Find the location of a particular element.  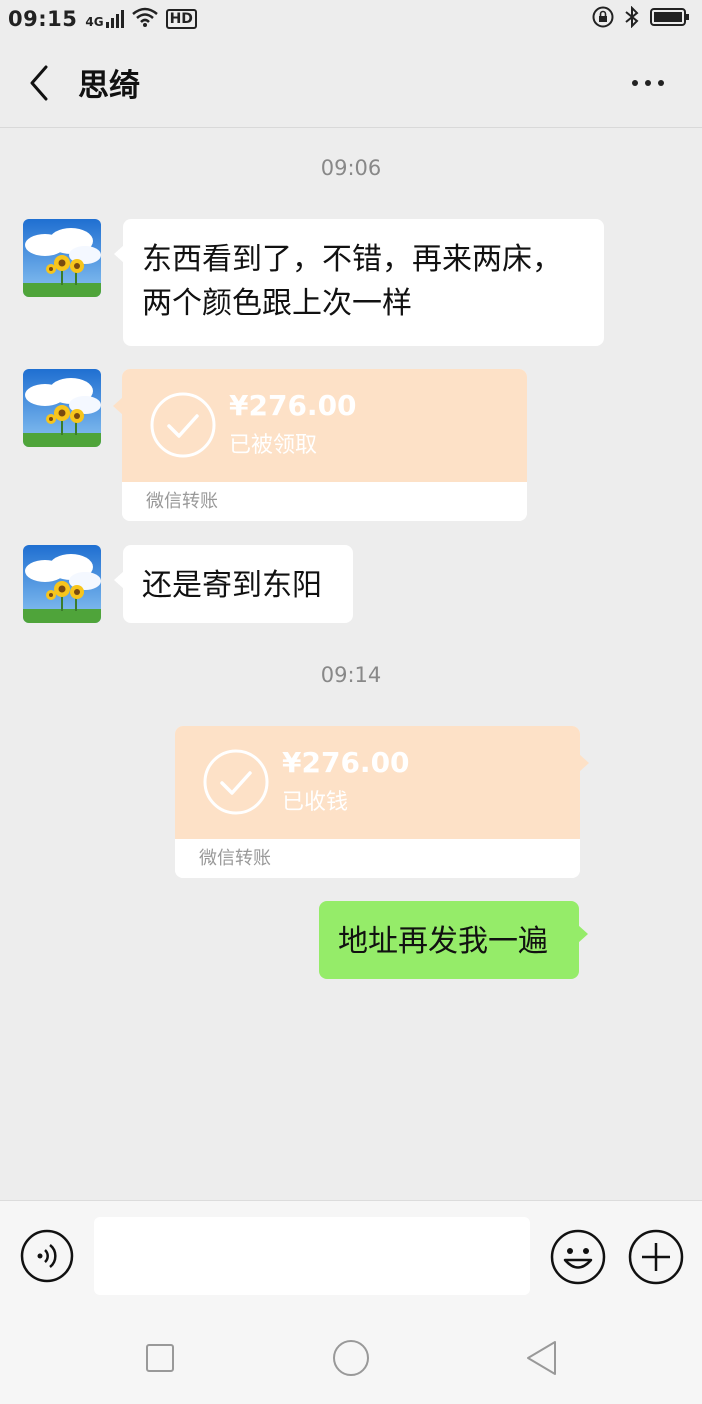

wifi-icon is located at coordinates (144, 19).